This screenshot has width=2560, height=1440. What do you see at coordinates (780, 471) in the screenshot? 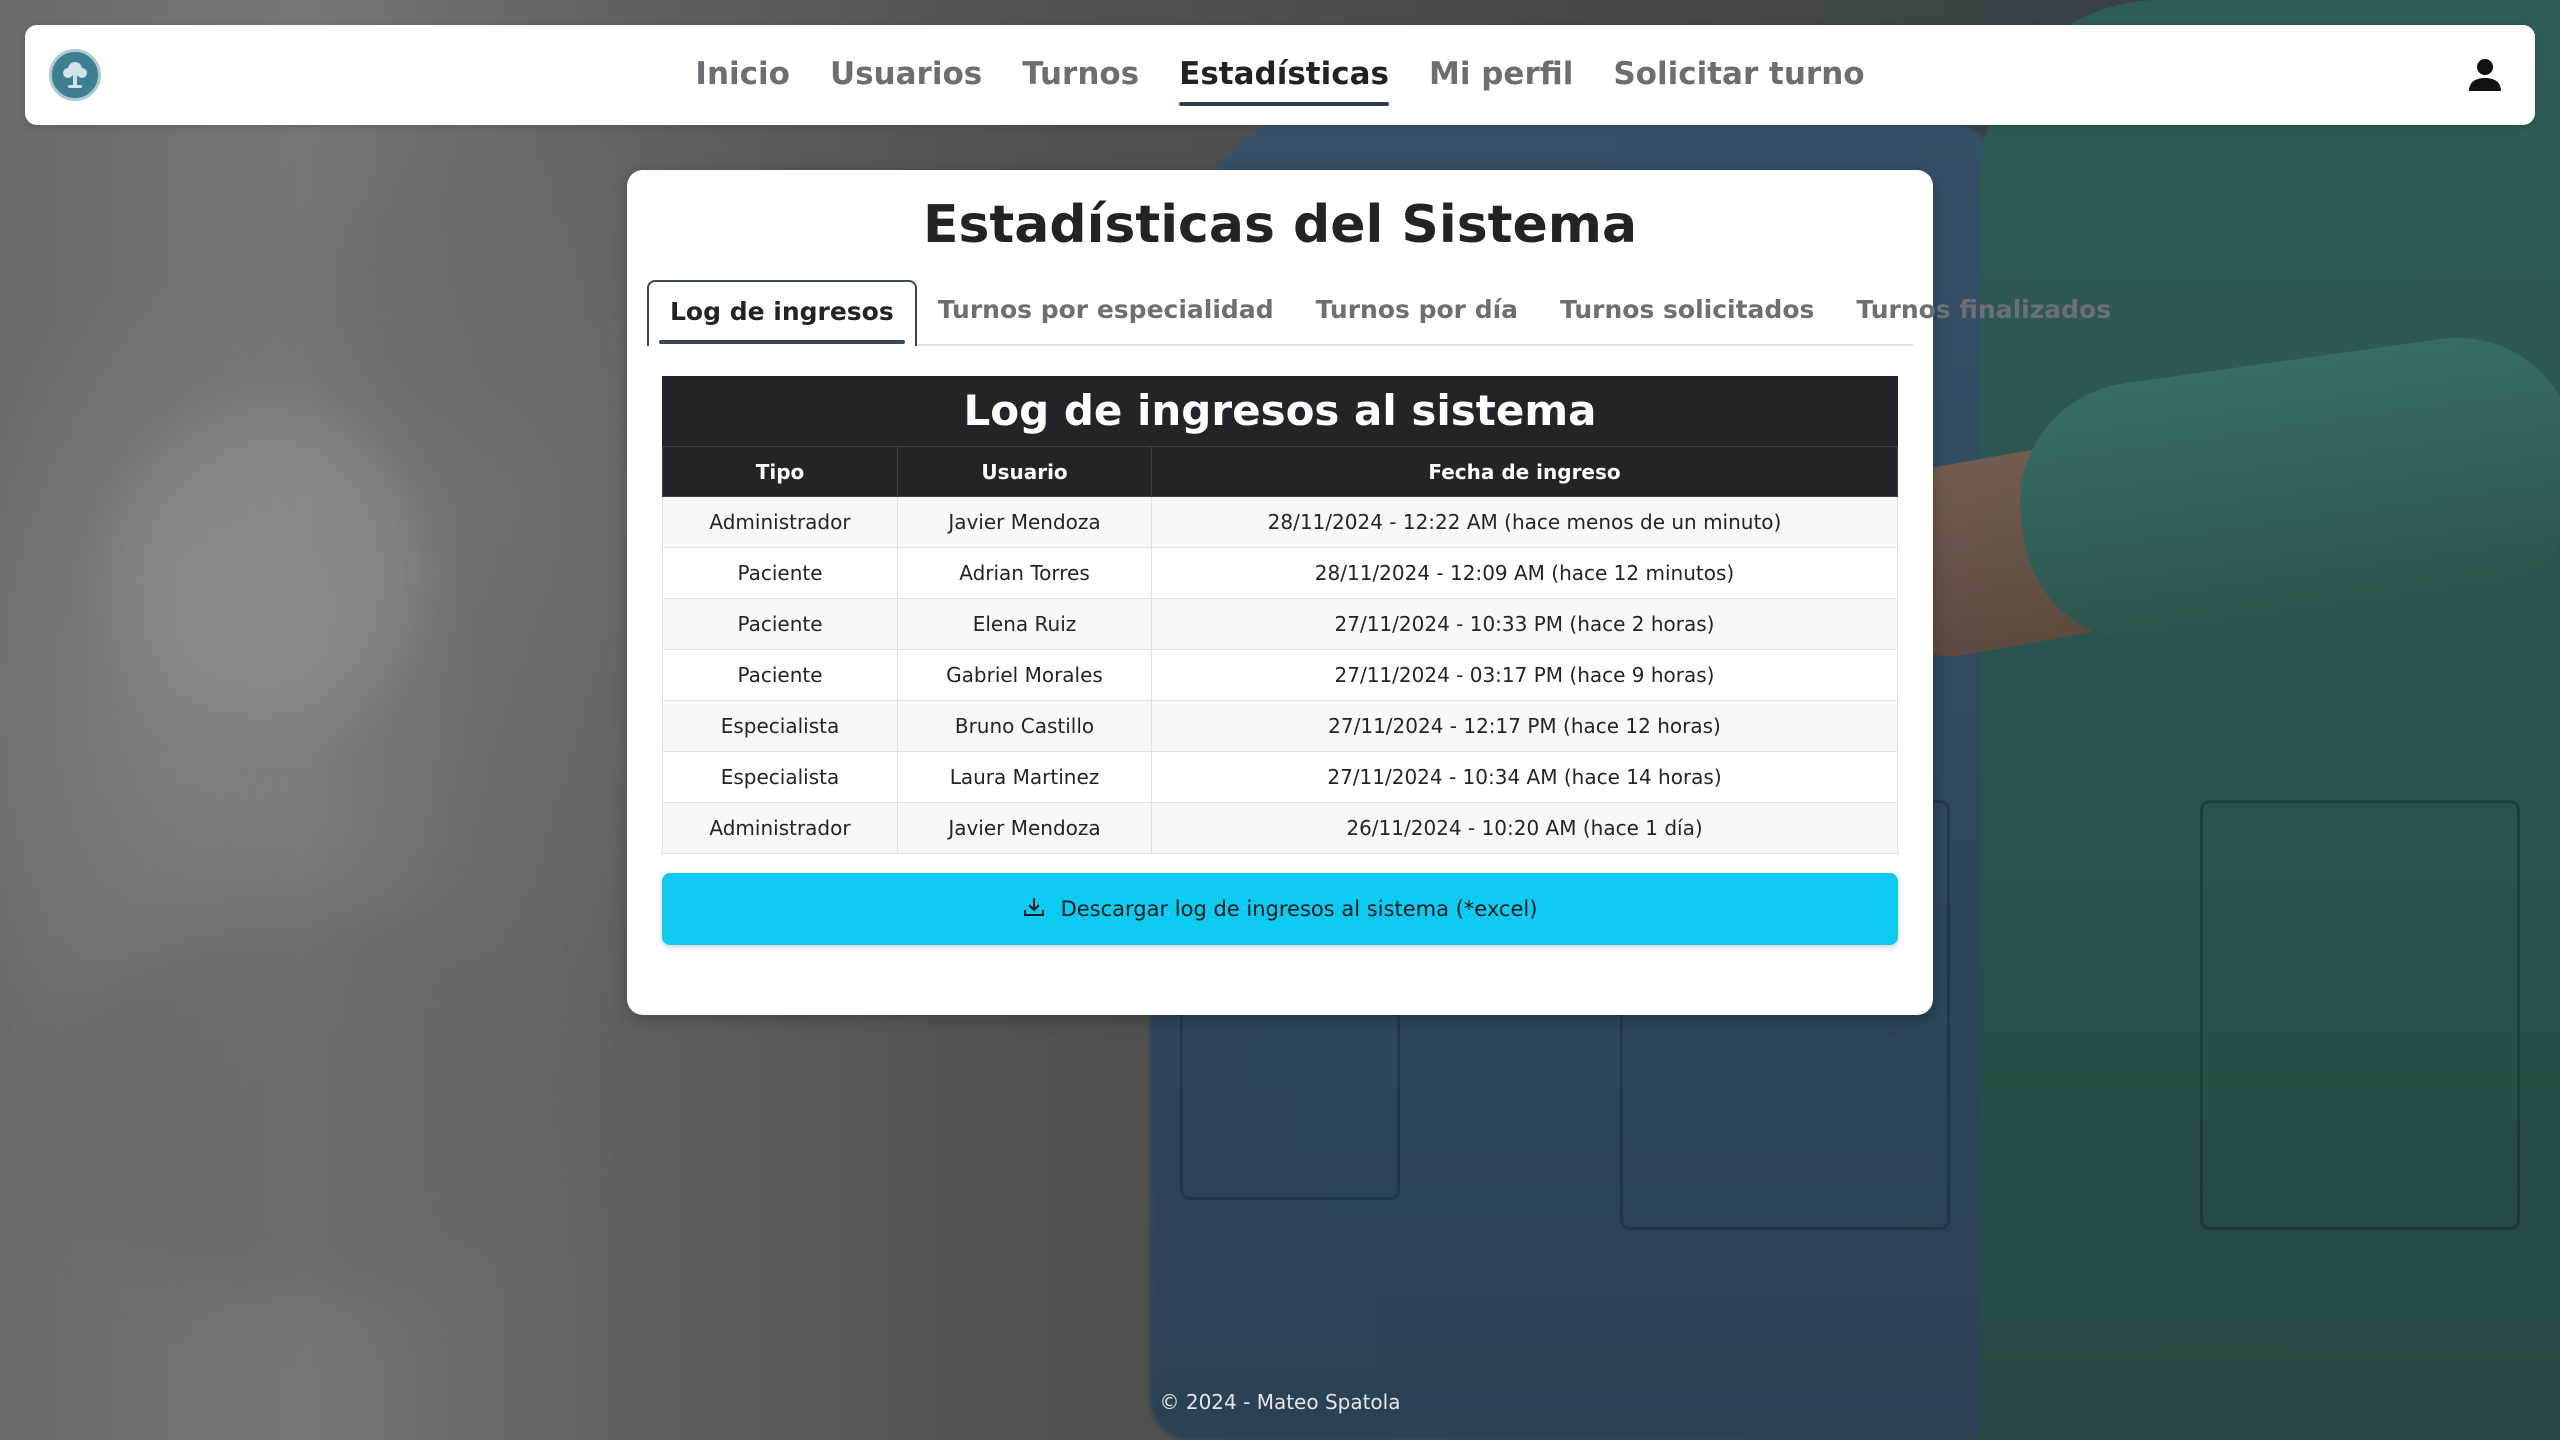
I see `column-header-tipo: Tipo` at bounding box center [780, 471].